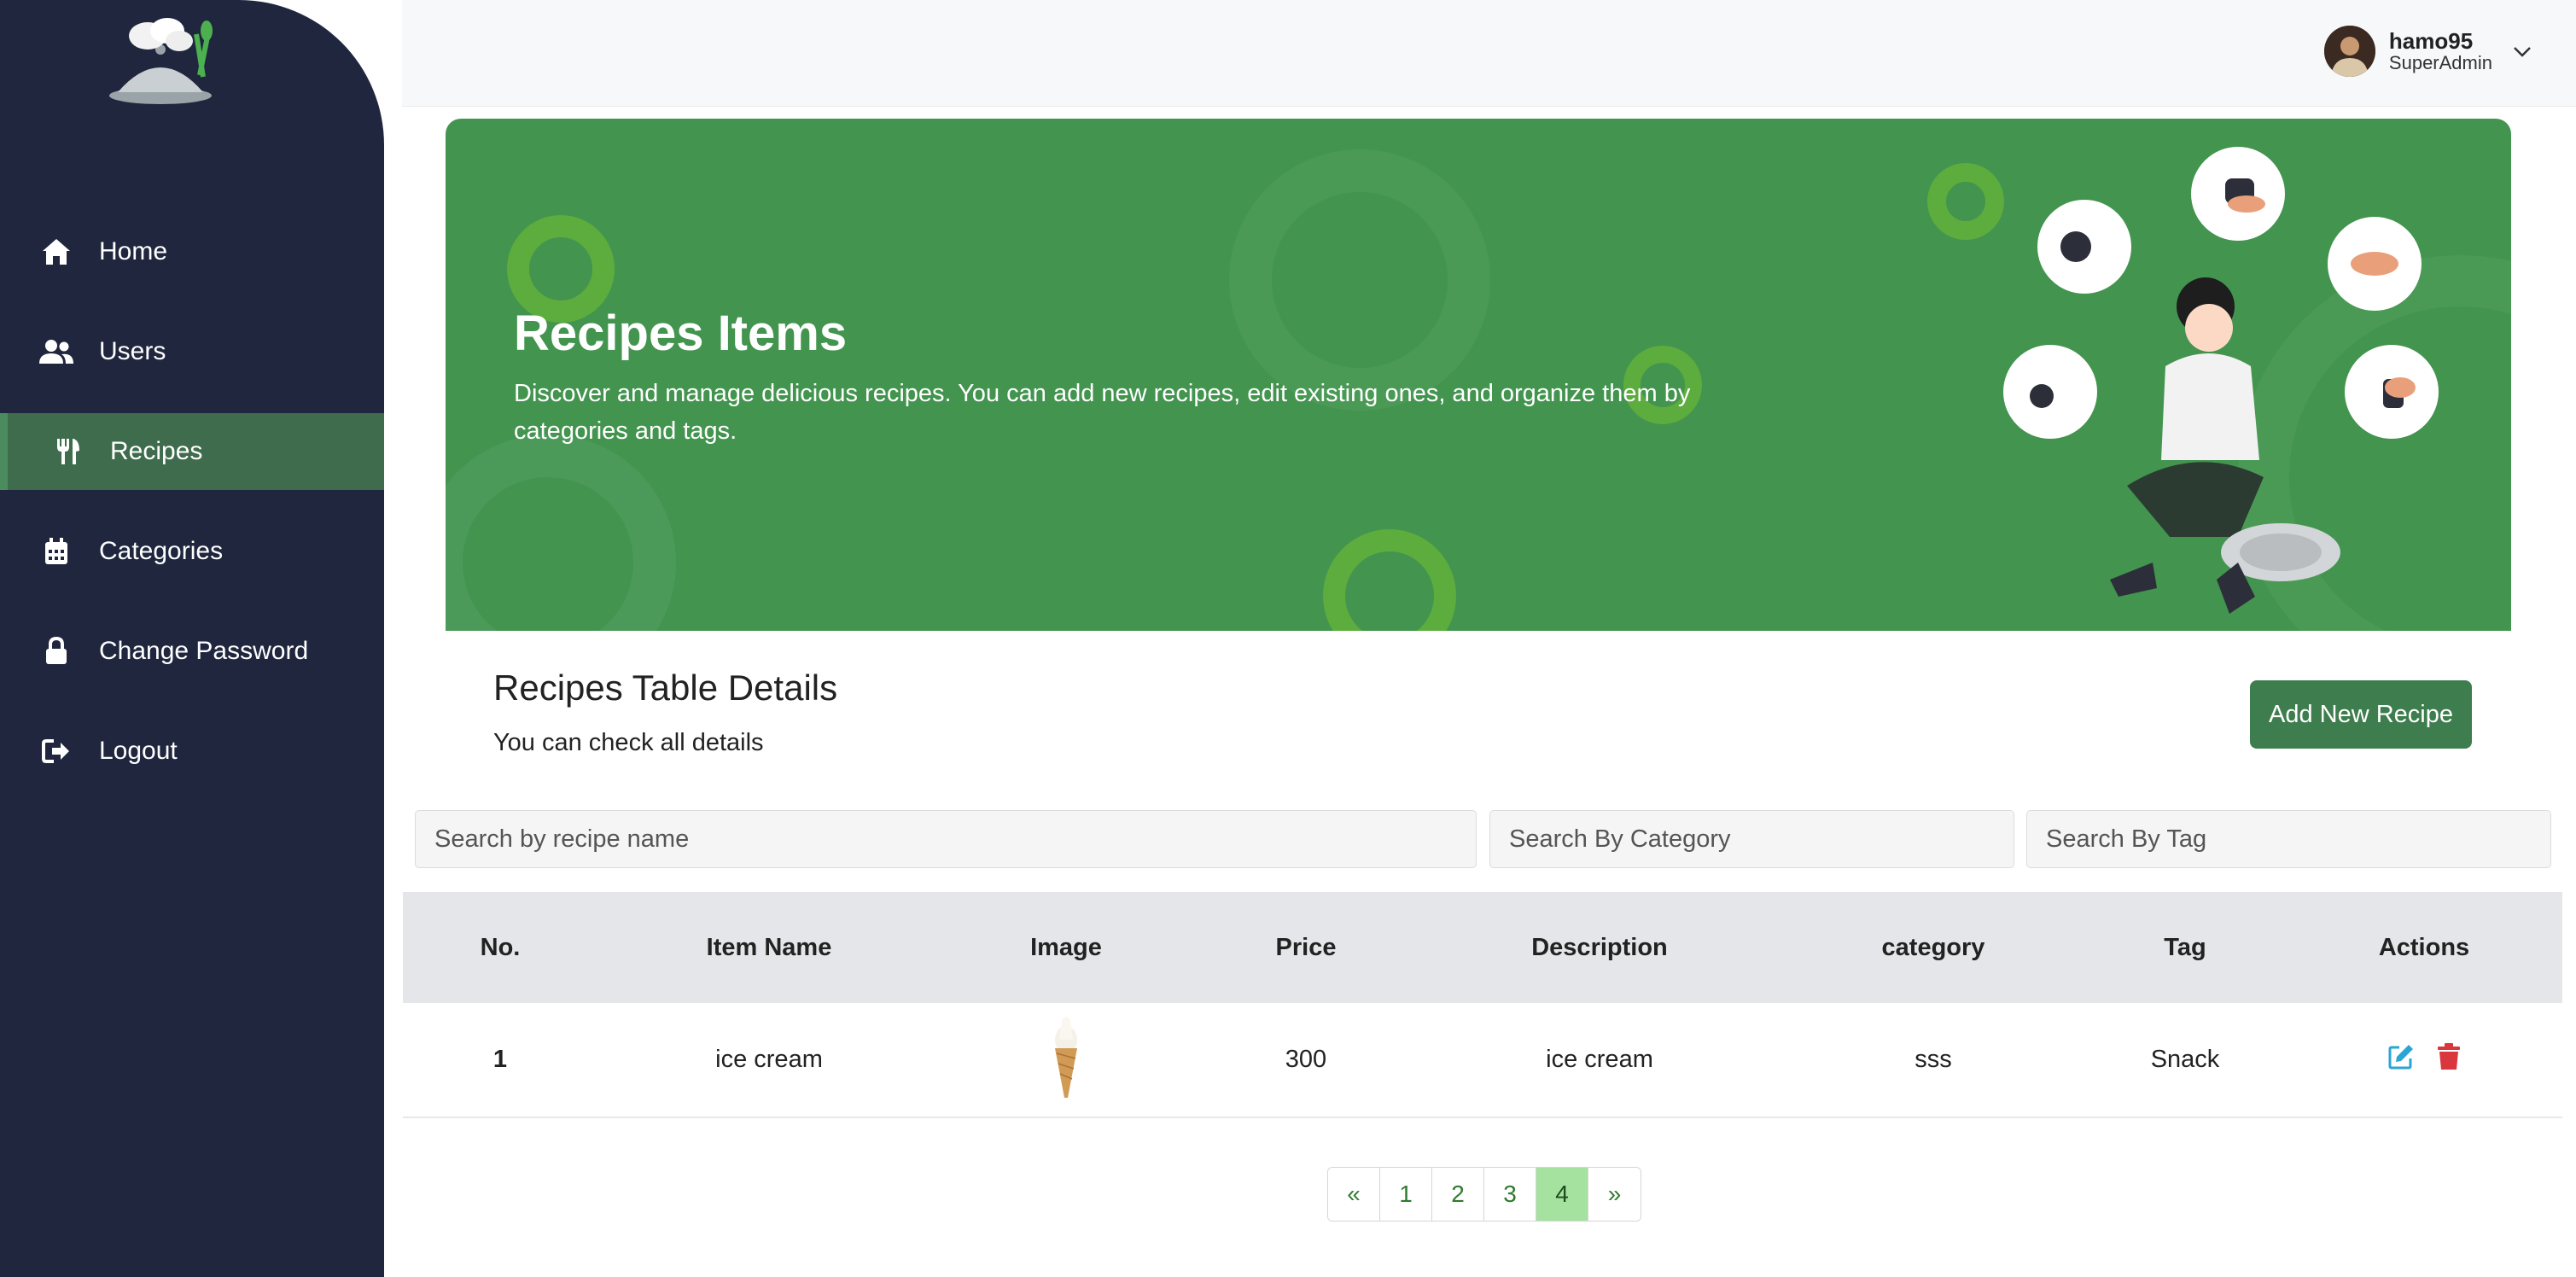 This screenshot has width=2576, height=1277. I want to click on pagination-page-2: 2, so click(1458, 1194).